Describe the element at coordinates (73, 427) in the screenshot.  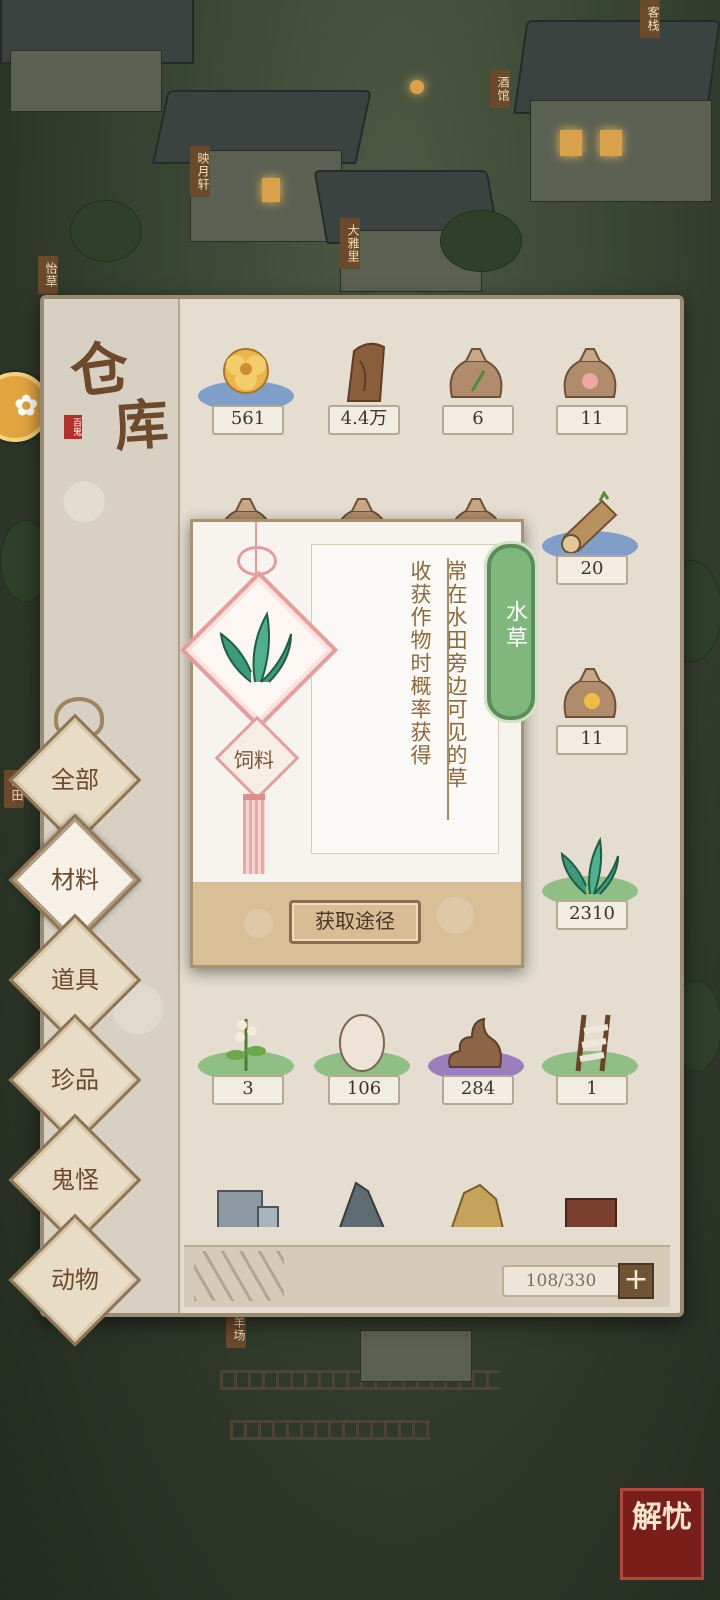
I see `red-seal: 百鬼` at that location.